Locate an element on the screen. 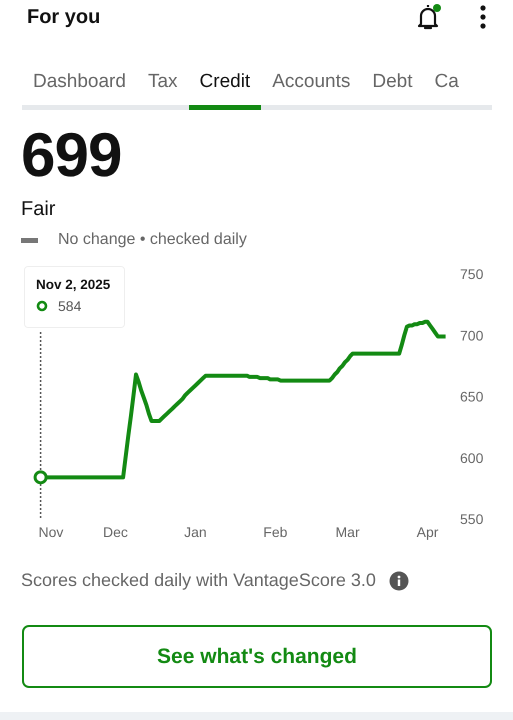  x-tick-label: Nov is located at coordinates (51, 532).